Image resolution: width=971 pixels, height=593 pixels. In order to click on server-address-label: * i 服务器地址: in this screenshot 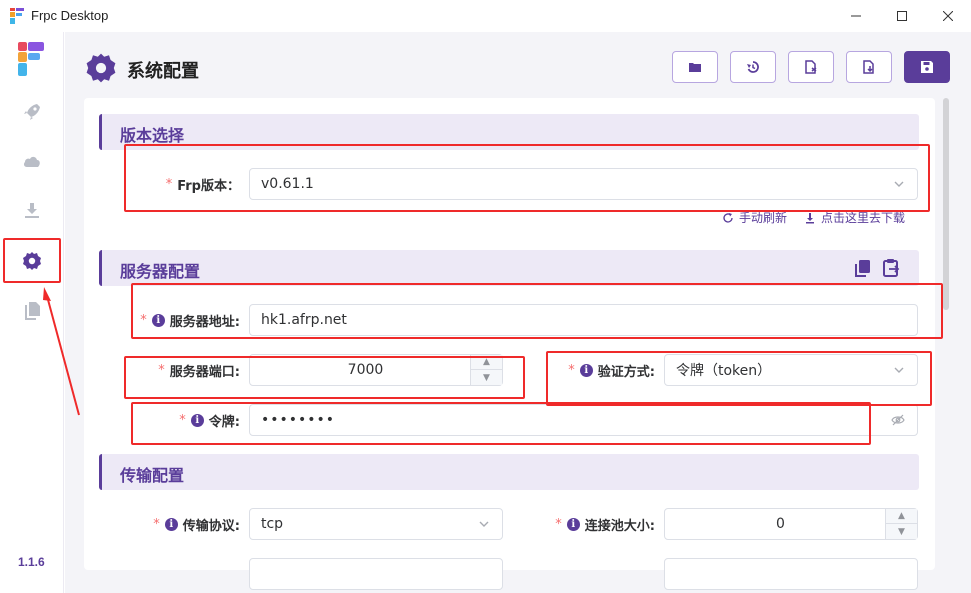, I will do `click(190, 321)`.